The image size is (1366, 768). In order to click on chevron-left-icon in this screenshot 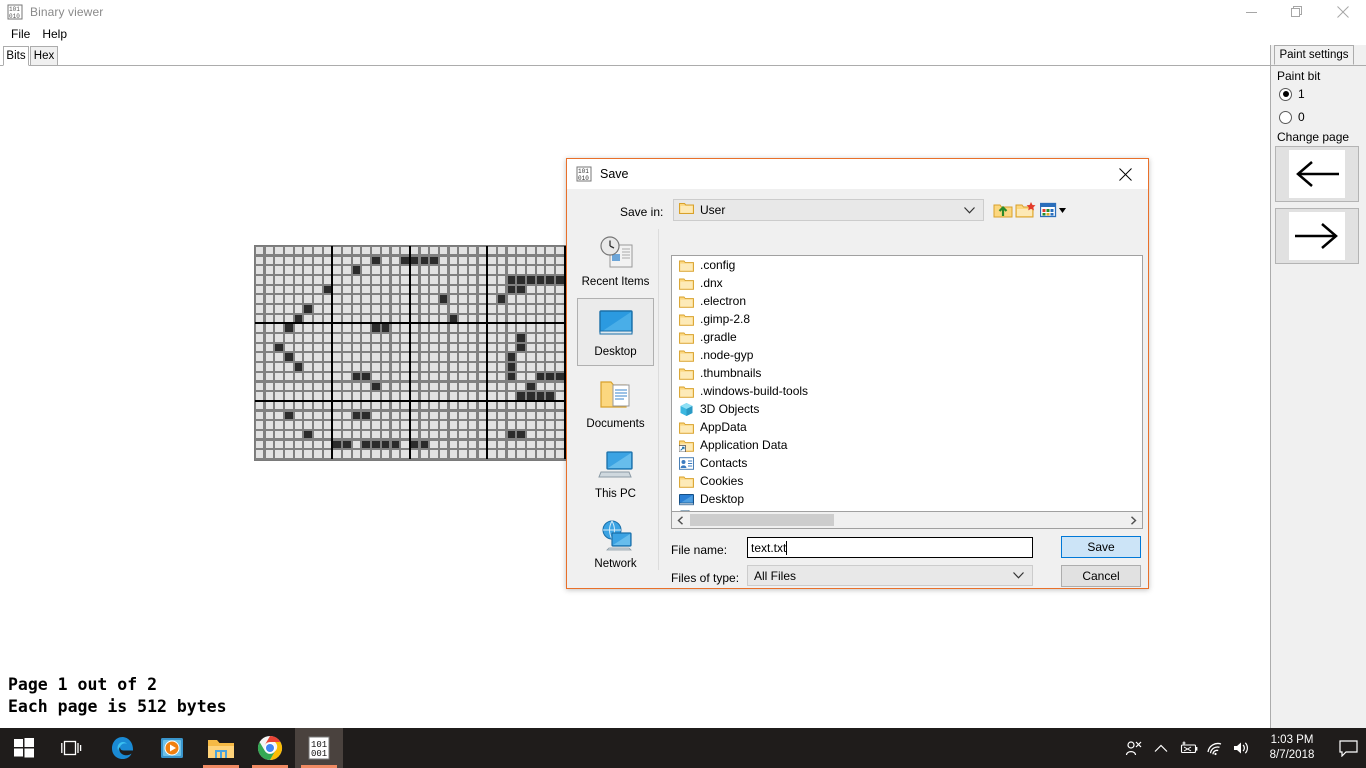, I will do `click(680, 520)`.